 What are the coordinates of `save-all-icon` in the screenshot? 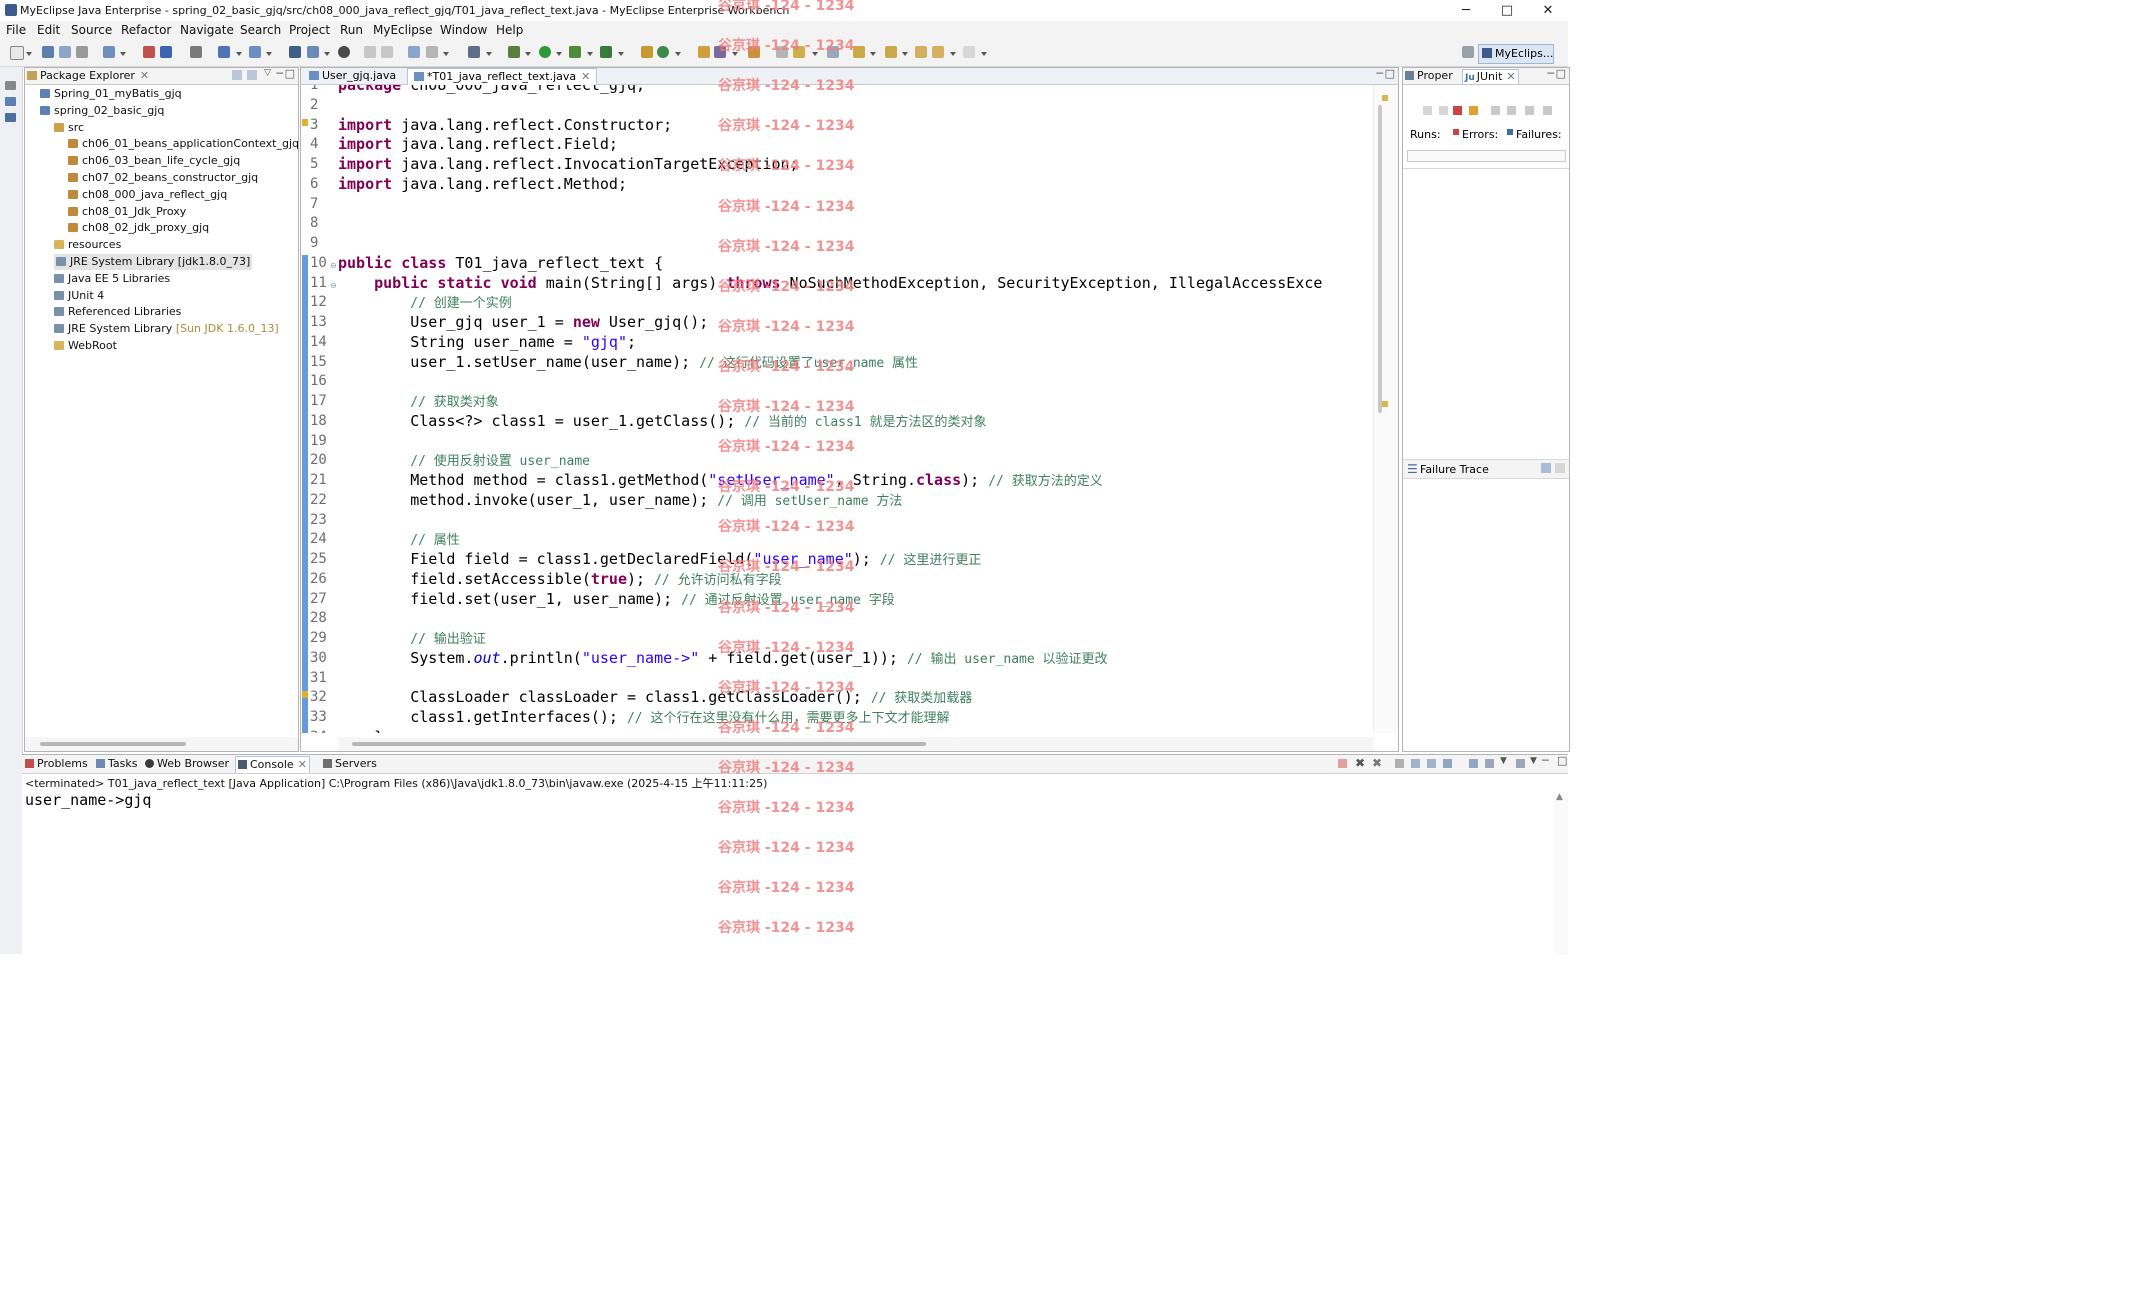 It's located at (65, 52).